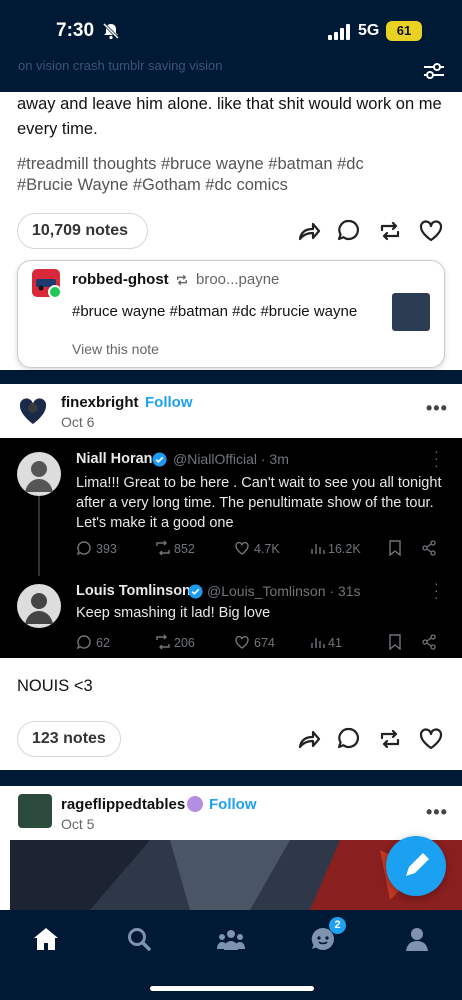  Describe the element at coordinates (339, 32) in the screenshot. I see `signal-icon` at that location.